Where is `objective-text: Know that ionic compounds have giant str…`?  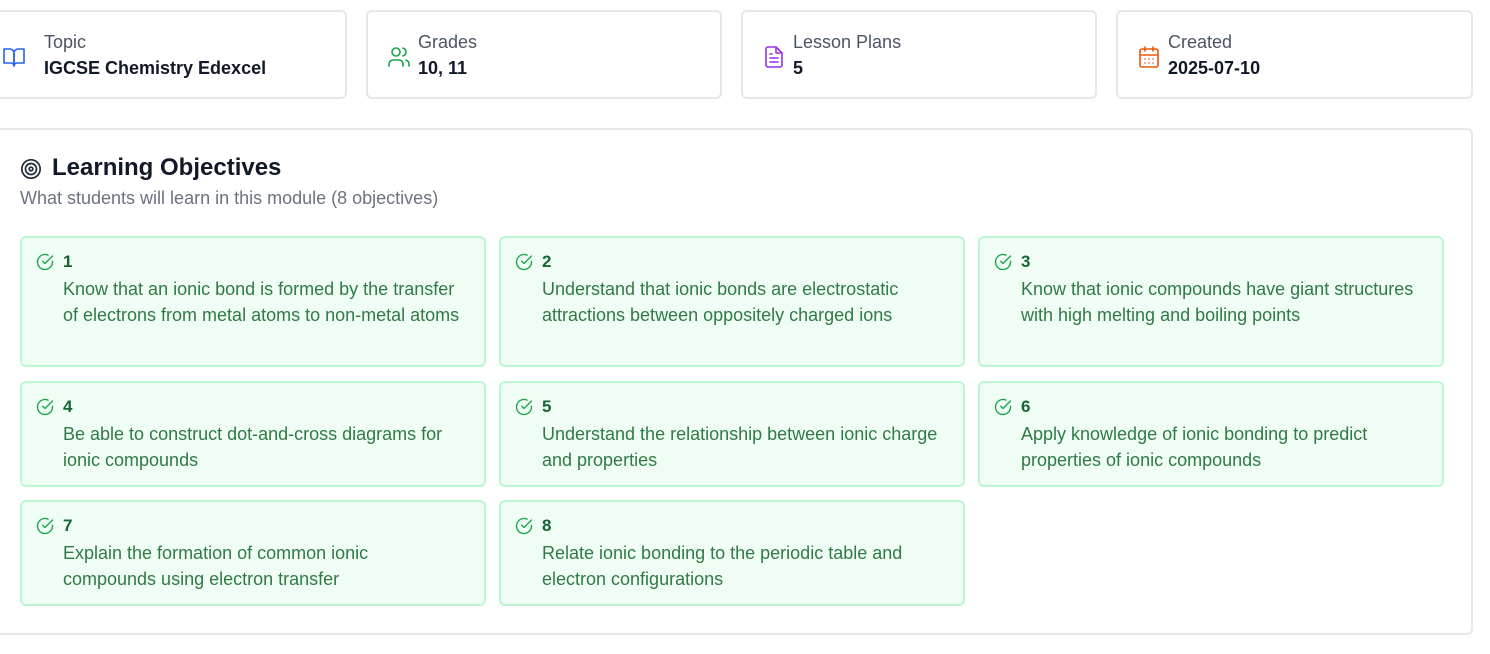
objective-text: Know that ionic compounds have giant str… is located at coordinates (1217, 302).